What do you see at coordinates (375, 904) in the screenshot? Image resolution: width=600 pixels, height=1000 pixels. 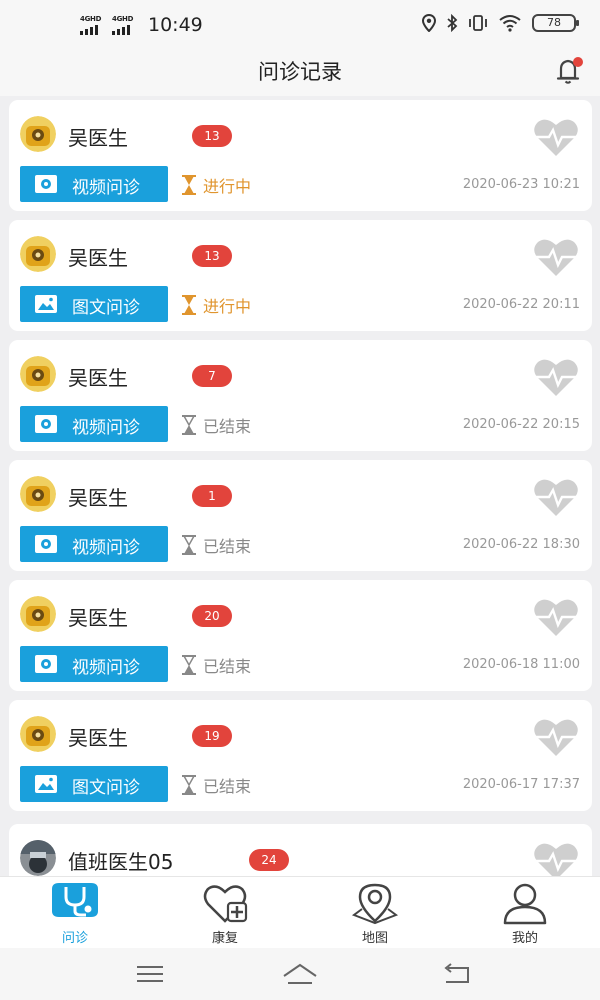 I see `map-pin-icon` at bounding box center [375, 904].